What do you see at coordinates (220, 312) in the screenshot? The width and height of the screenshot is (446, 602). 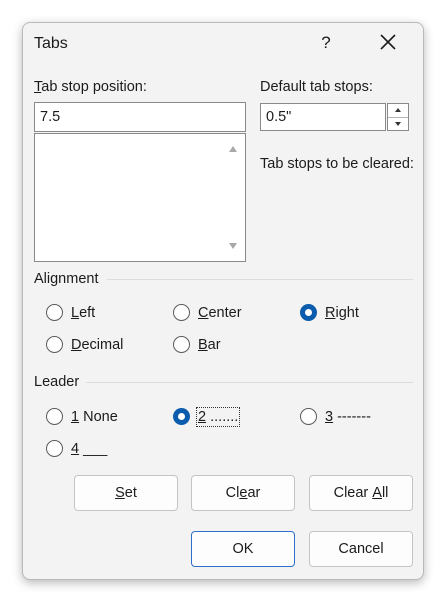 I see `alignment-center-label: Center` at bounding box center [220, 312].